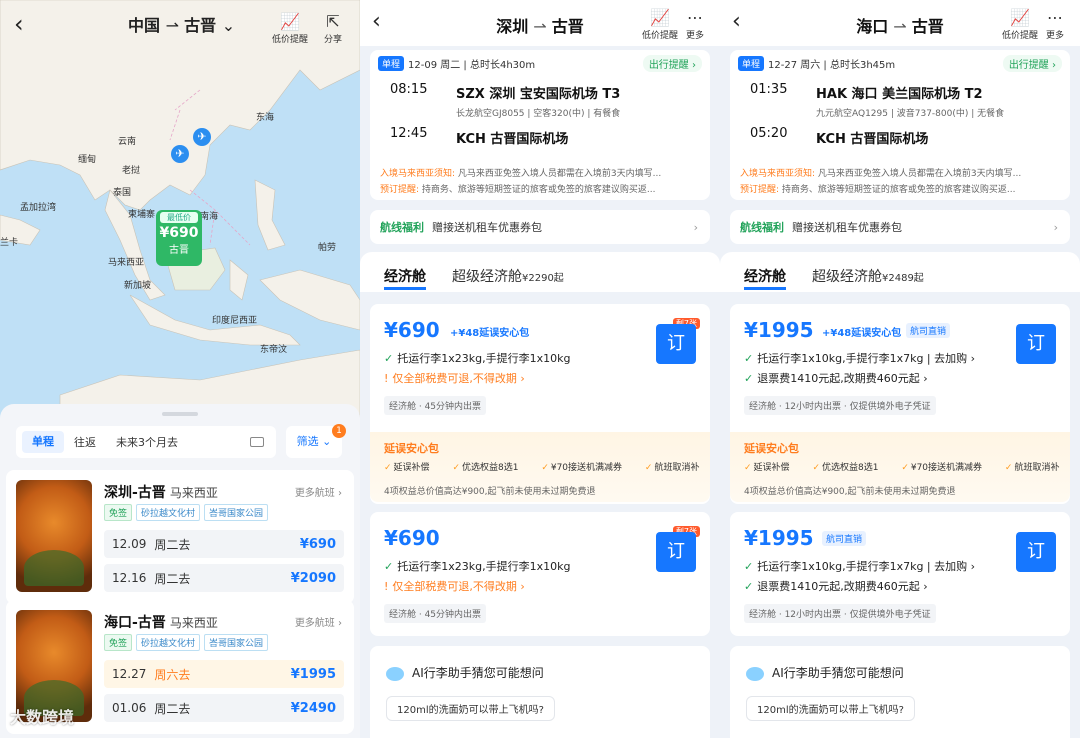 The width and height of the screenshot is (1080, 738). Describe the element at coordinates (868, 276) in the screenshot. I see `tab-premium-economy: 超级经济舱¥2489起` at that location.